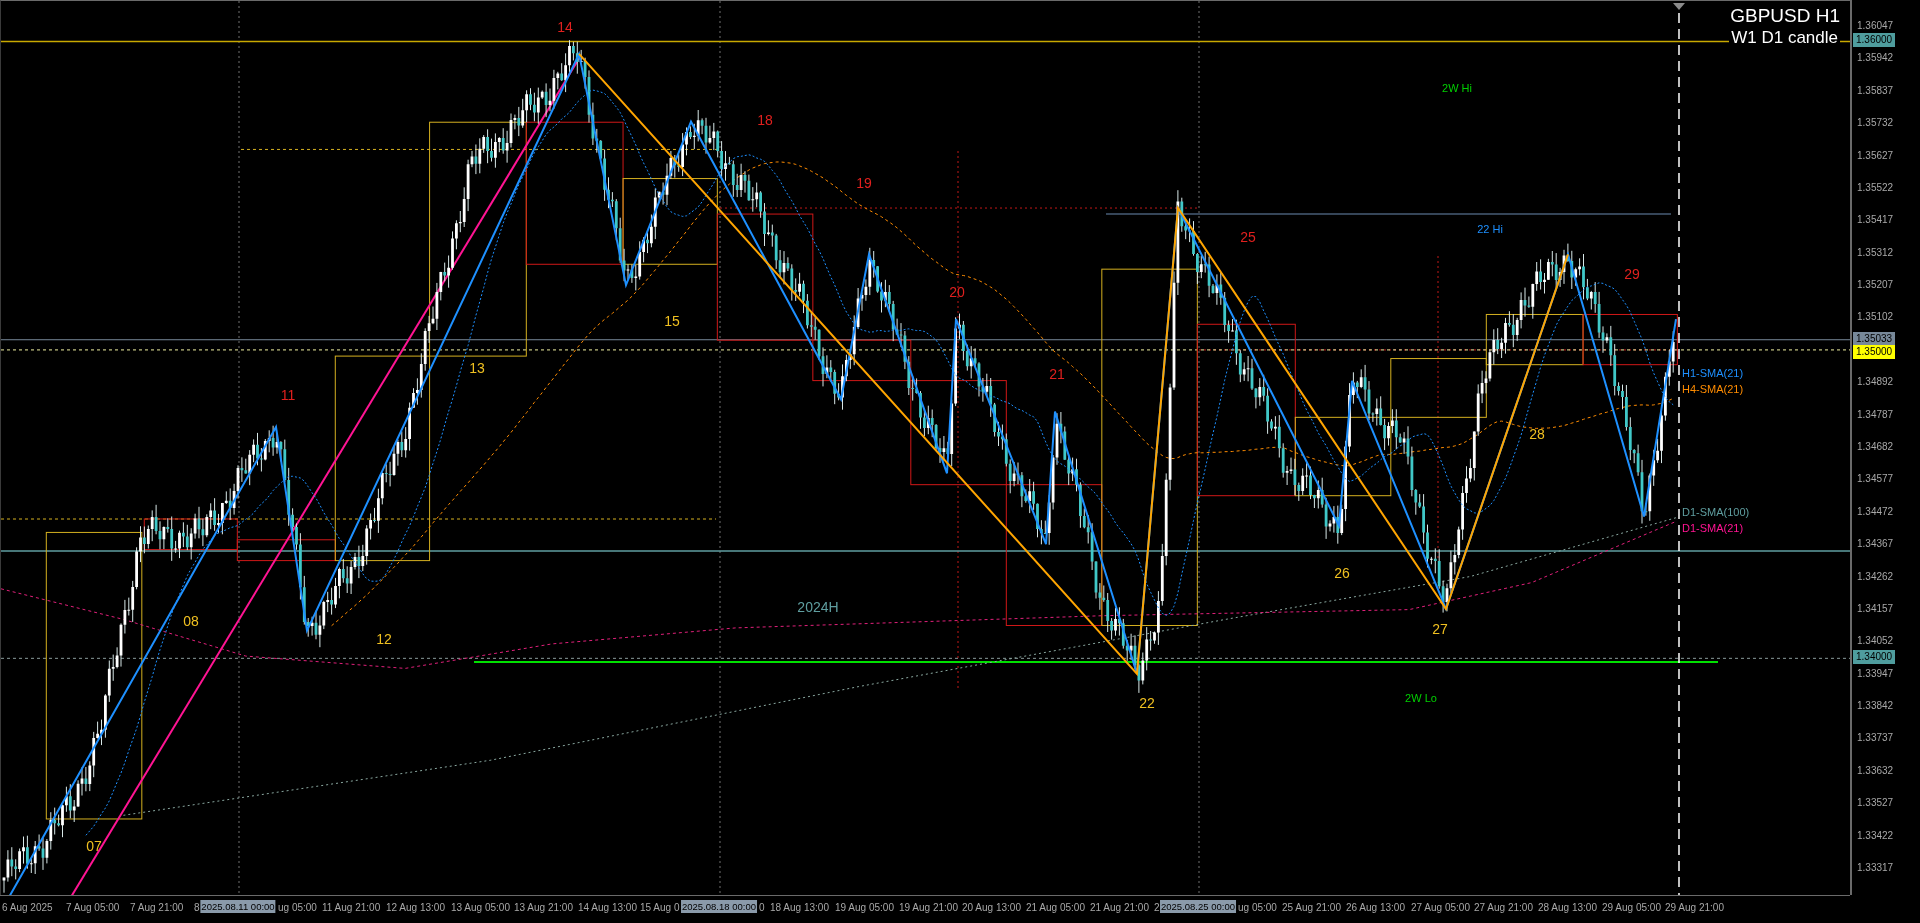 The width and height of the screenshot is (1920, 923). What do you see at coordinates (351, 907) in the screenshot?
I see `time-tick-label: 11 Aug 21:00` at bounding box center [351, 907].